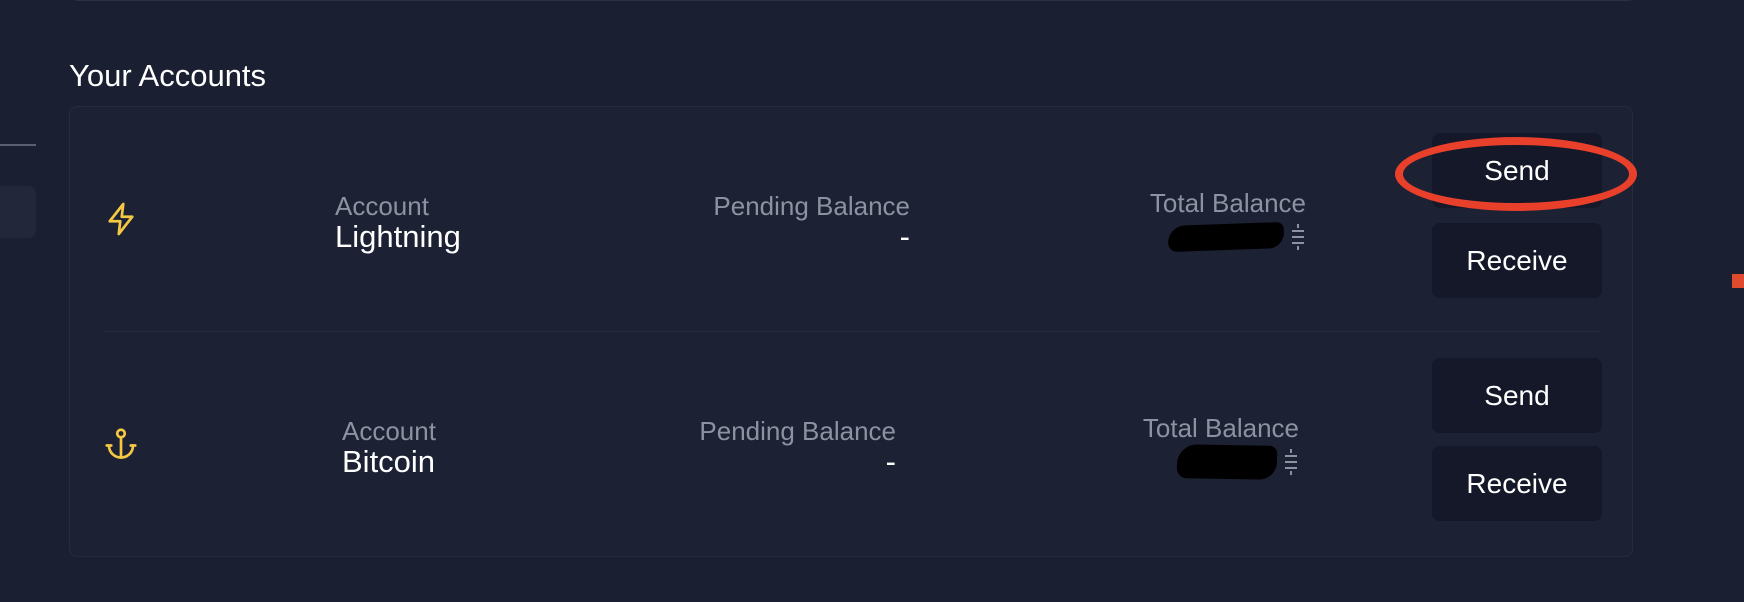 This screenshot has width=1744, height=602. What do you see at coordinates (18, 212) in the screenshot?
I see `sidebar-item` at bounding box center [18, 212].